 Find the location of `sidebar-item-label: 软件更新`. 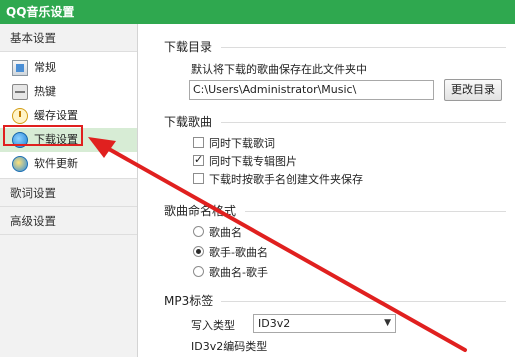

sidebar-item-label: 软件更新 is located at coordinates (56, 163).